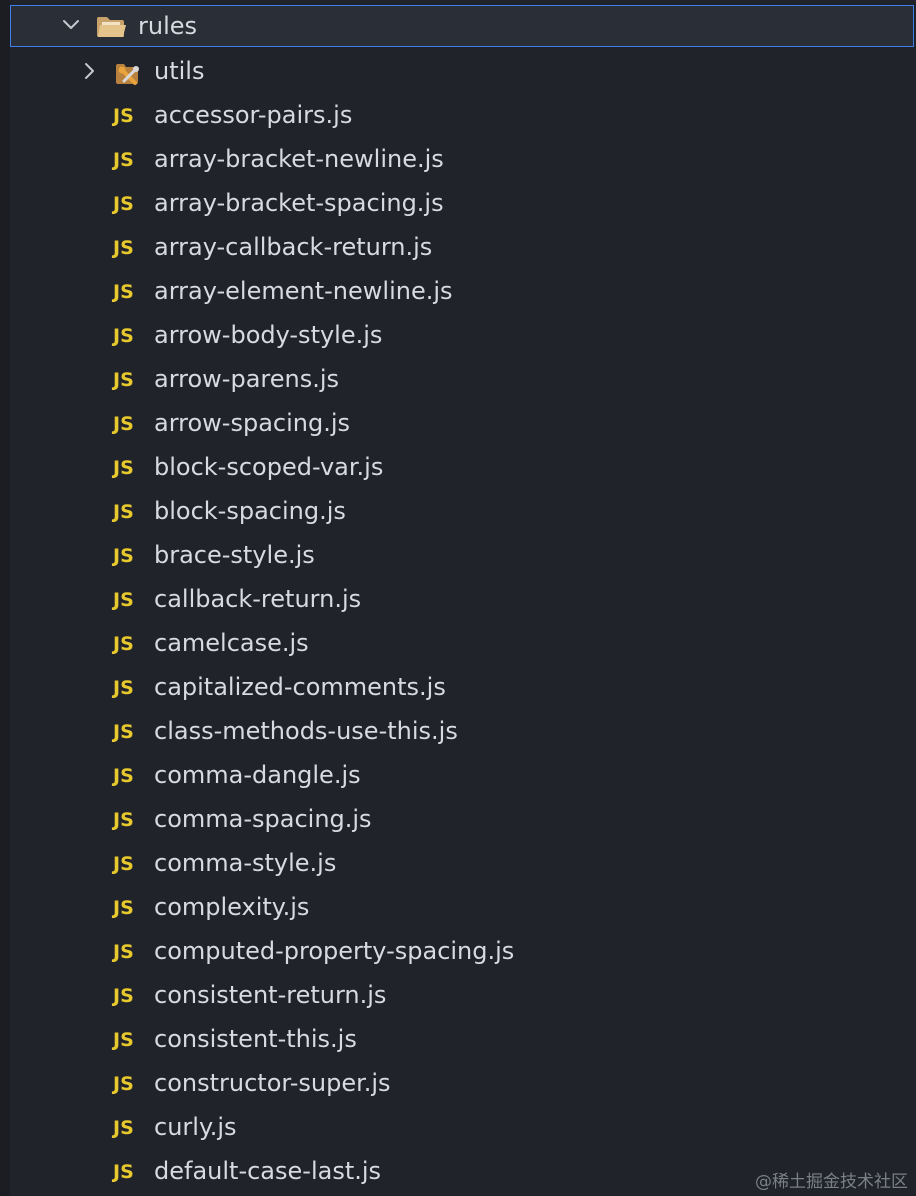  What do you see at coordinates (462, 775) in the screenshot?
I see `tree-file-item: JS comma-dangle.js` at bounding box center [462, 775].